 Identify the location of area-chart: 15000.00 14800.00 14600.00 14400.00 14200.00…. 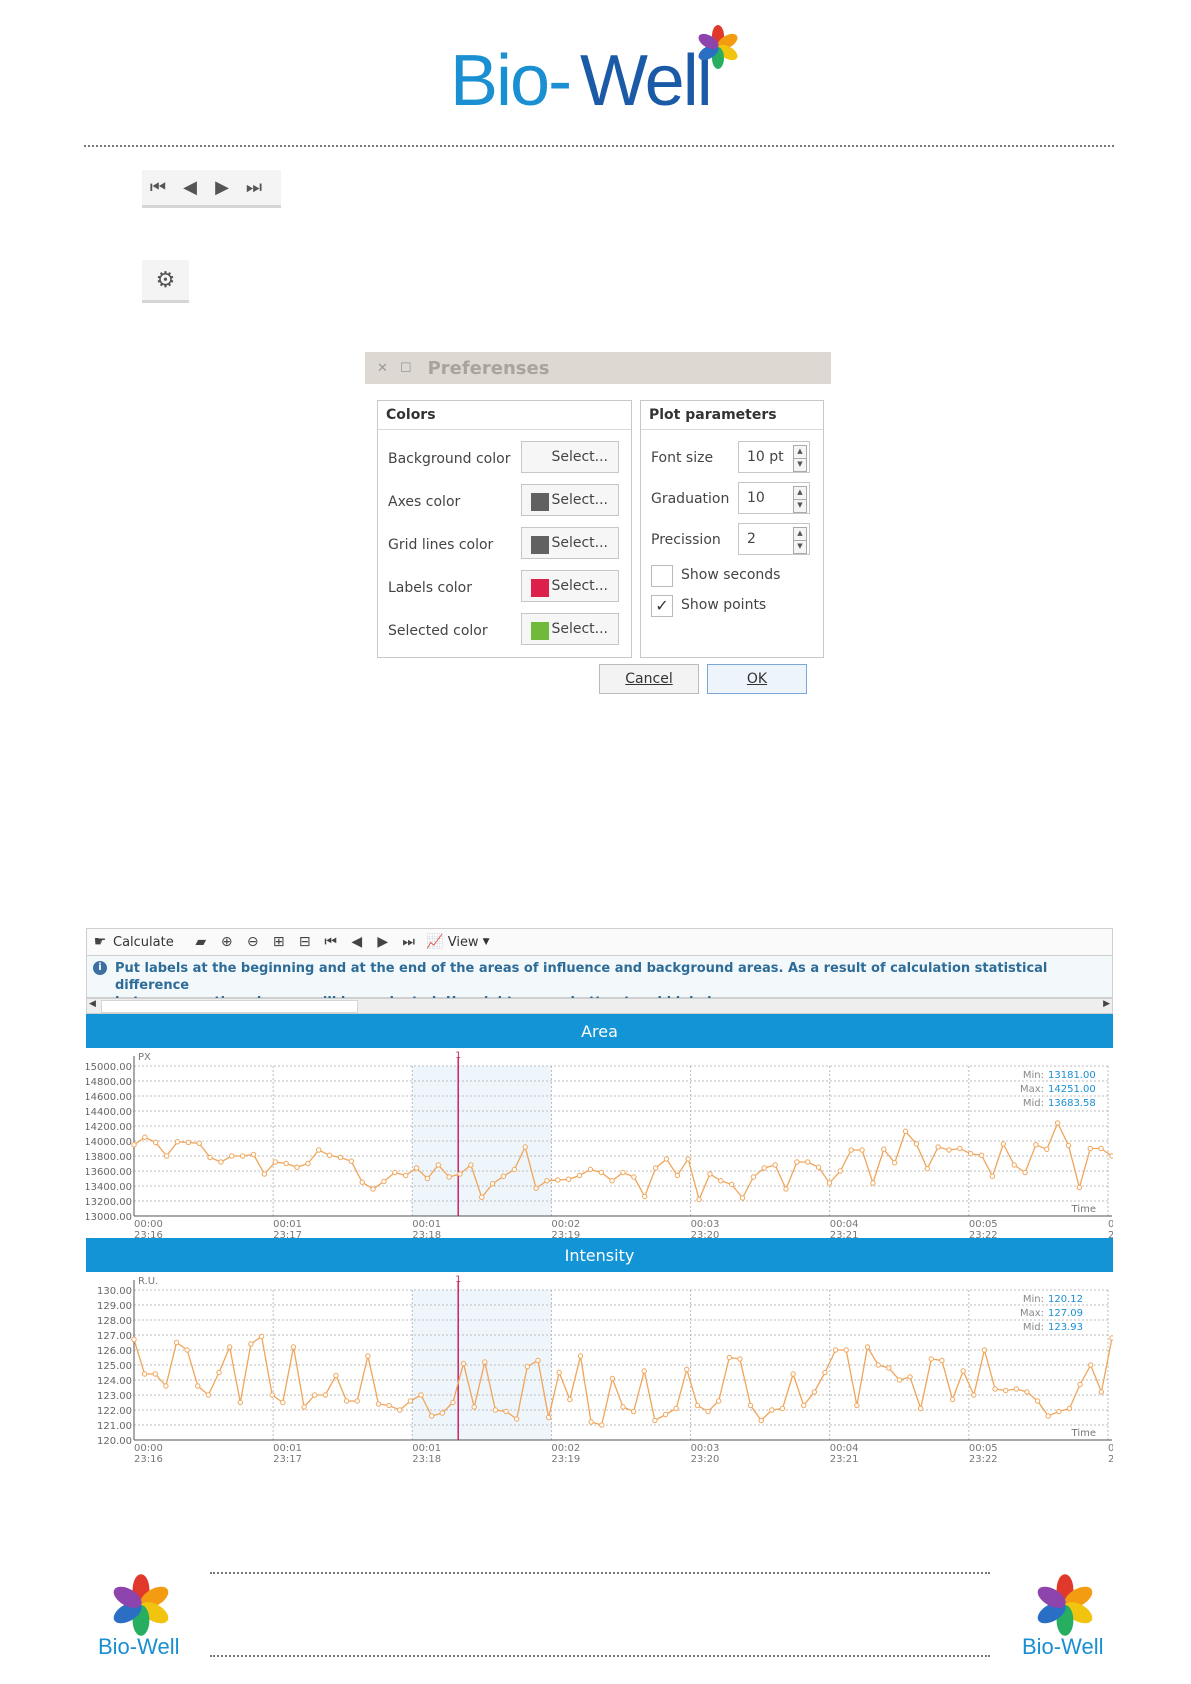
(599, 1143).